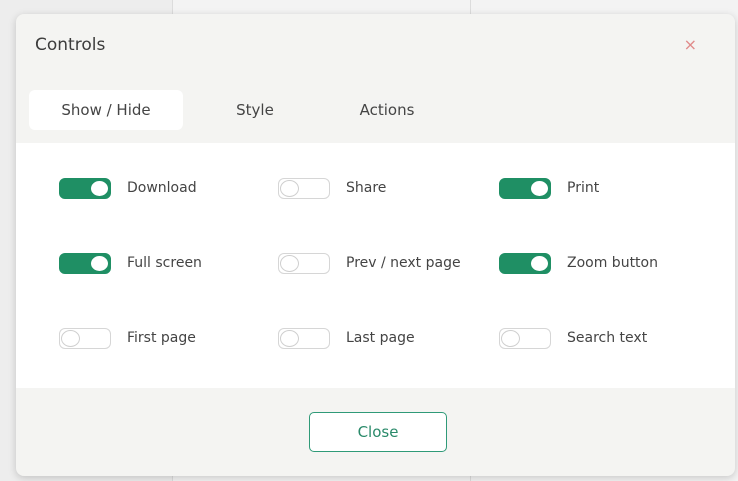  What do you see at coordinates (164, 263) in the screenshot?
I see `option-label: Full screen` at bounding box center [164, 263].